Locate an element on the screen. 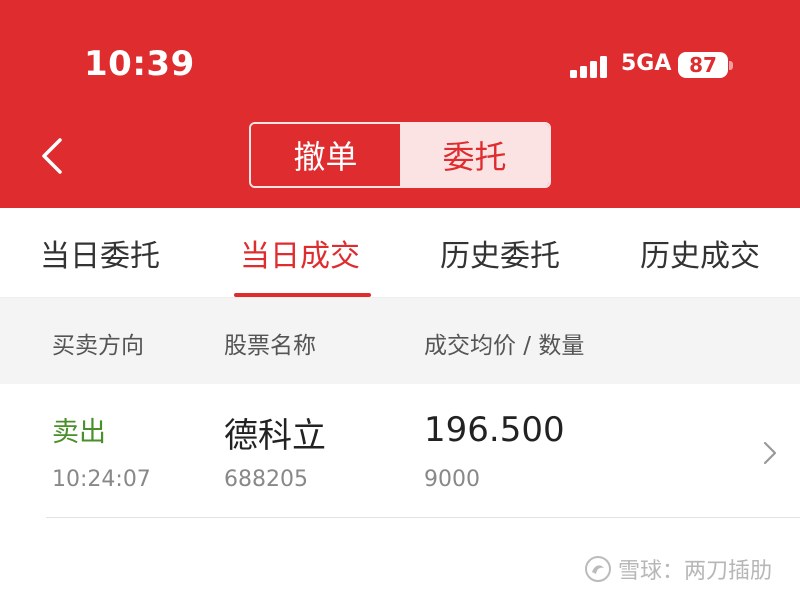 The image size is (800, 594). trade-time: 10:24:07 is located at coordinates (101, 479).